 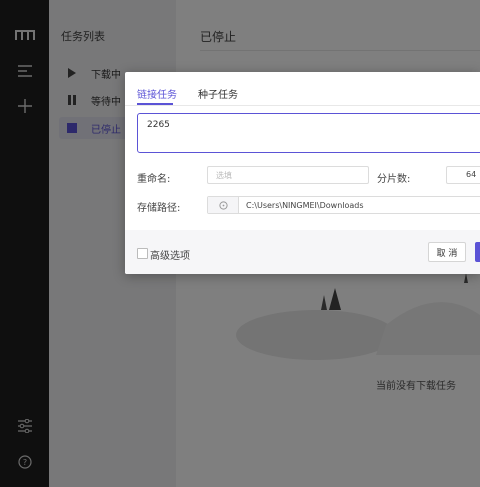 What do you see at coordinates (305, 205) in the screenshot?
I see `dir-input-value: C:\Users\NINGMEI\Downloads` at bounding box center [305, 205].